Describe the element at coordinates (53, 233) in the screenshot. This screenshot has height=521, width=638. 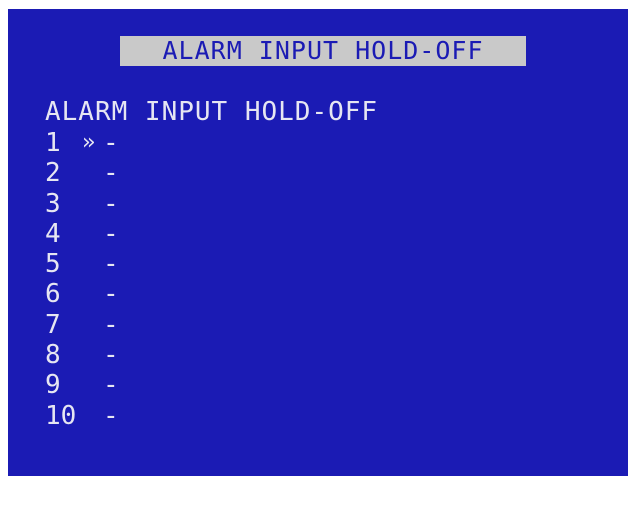
I see `alarm-input-number: 4` at that location.